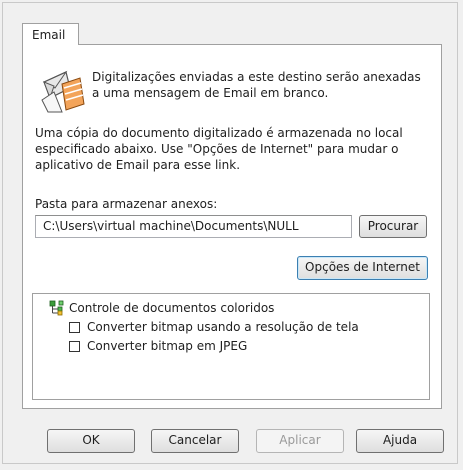  Describe the element at coordinates (50, 34) in the screenshot. I see `tab-email: Email` at that location.